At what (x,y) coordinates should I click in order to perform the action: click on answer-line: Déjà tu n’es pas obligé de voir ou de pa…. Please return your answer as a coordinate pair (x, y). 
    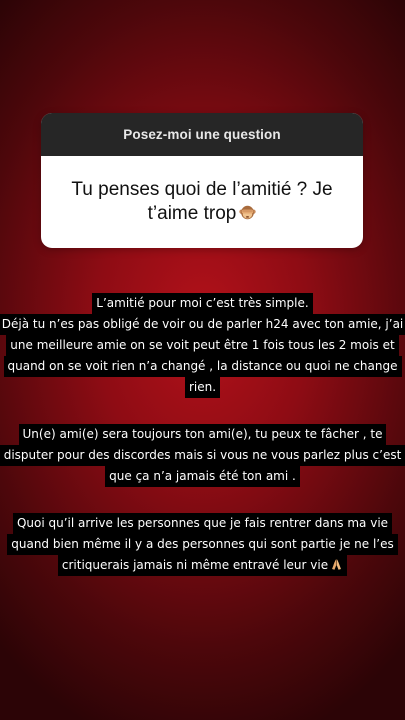
    Looking at the image, I should click on (202, 324).